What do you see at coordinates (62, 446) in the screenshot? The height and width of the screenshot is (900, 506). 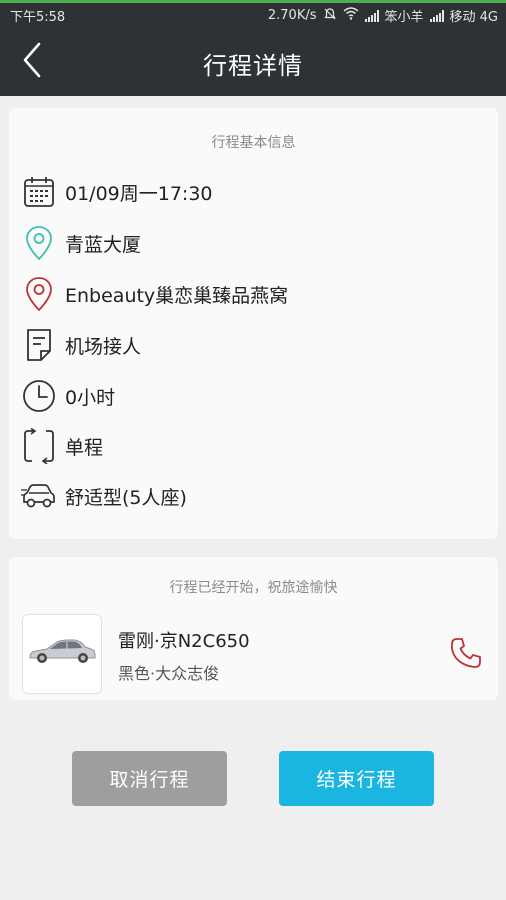 I see `trip-type-row: 单程` at bounding box center [62, 446].